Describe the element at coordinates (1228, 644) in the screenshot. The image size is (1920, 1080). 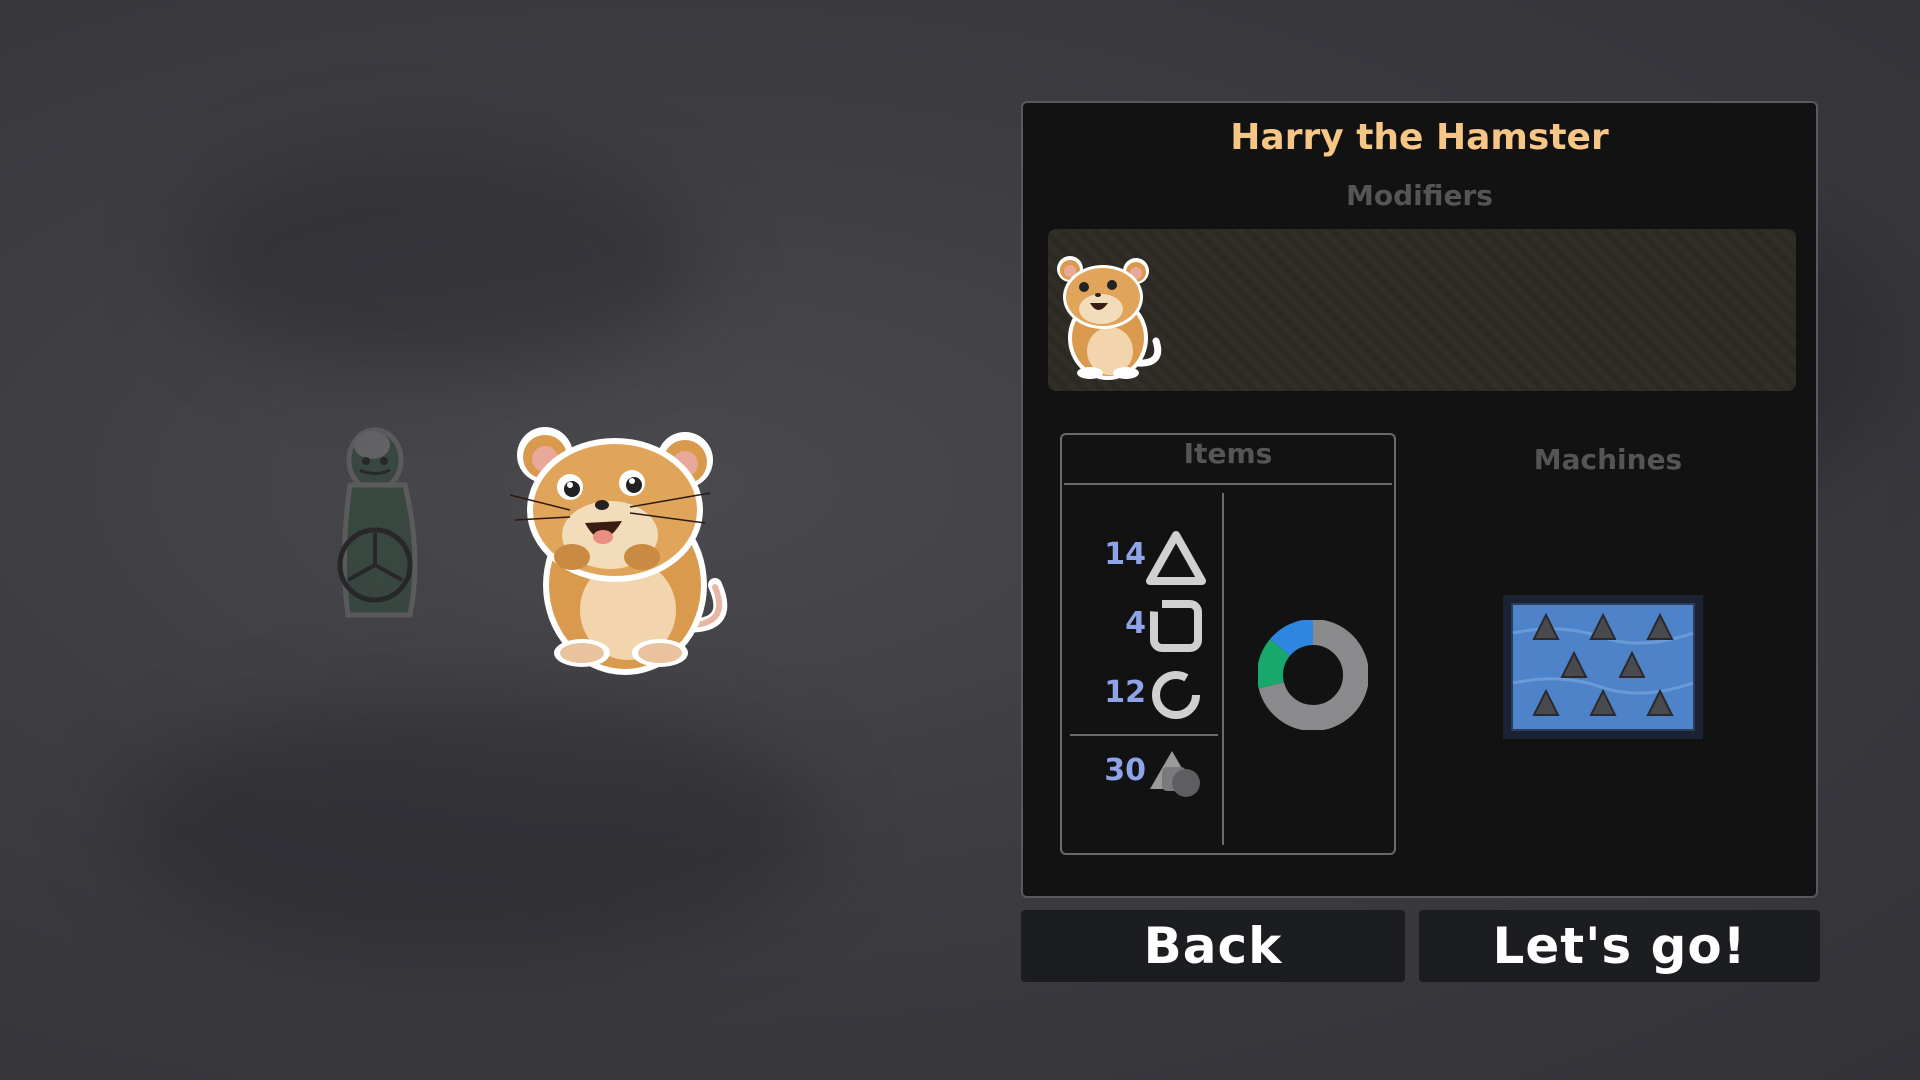
I see `items-box: Items 14 4 12 30` at that location.